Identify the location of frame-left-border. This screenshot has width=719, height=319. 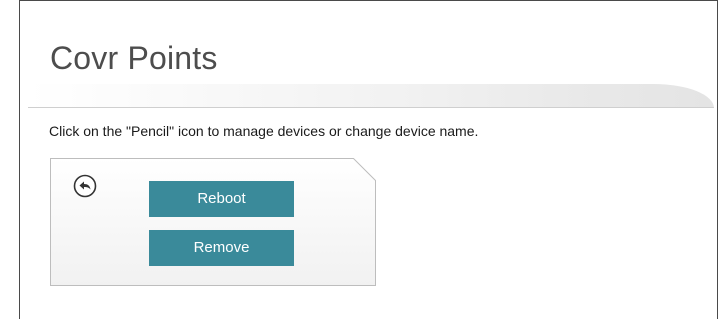
(19, 159).